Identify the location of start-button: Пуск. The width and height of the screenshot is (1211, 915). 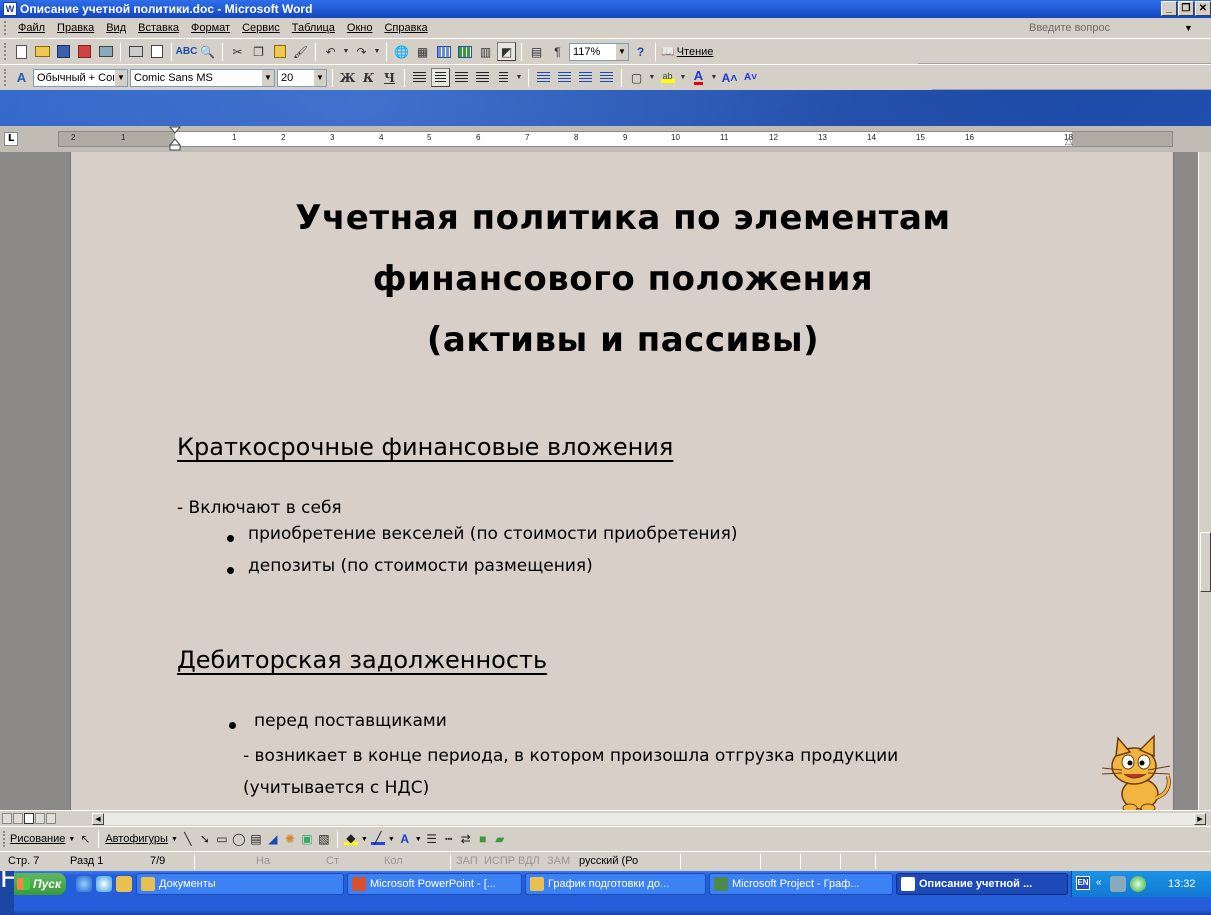
(40, 884).